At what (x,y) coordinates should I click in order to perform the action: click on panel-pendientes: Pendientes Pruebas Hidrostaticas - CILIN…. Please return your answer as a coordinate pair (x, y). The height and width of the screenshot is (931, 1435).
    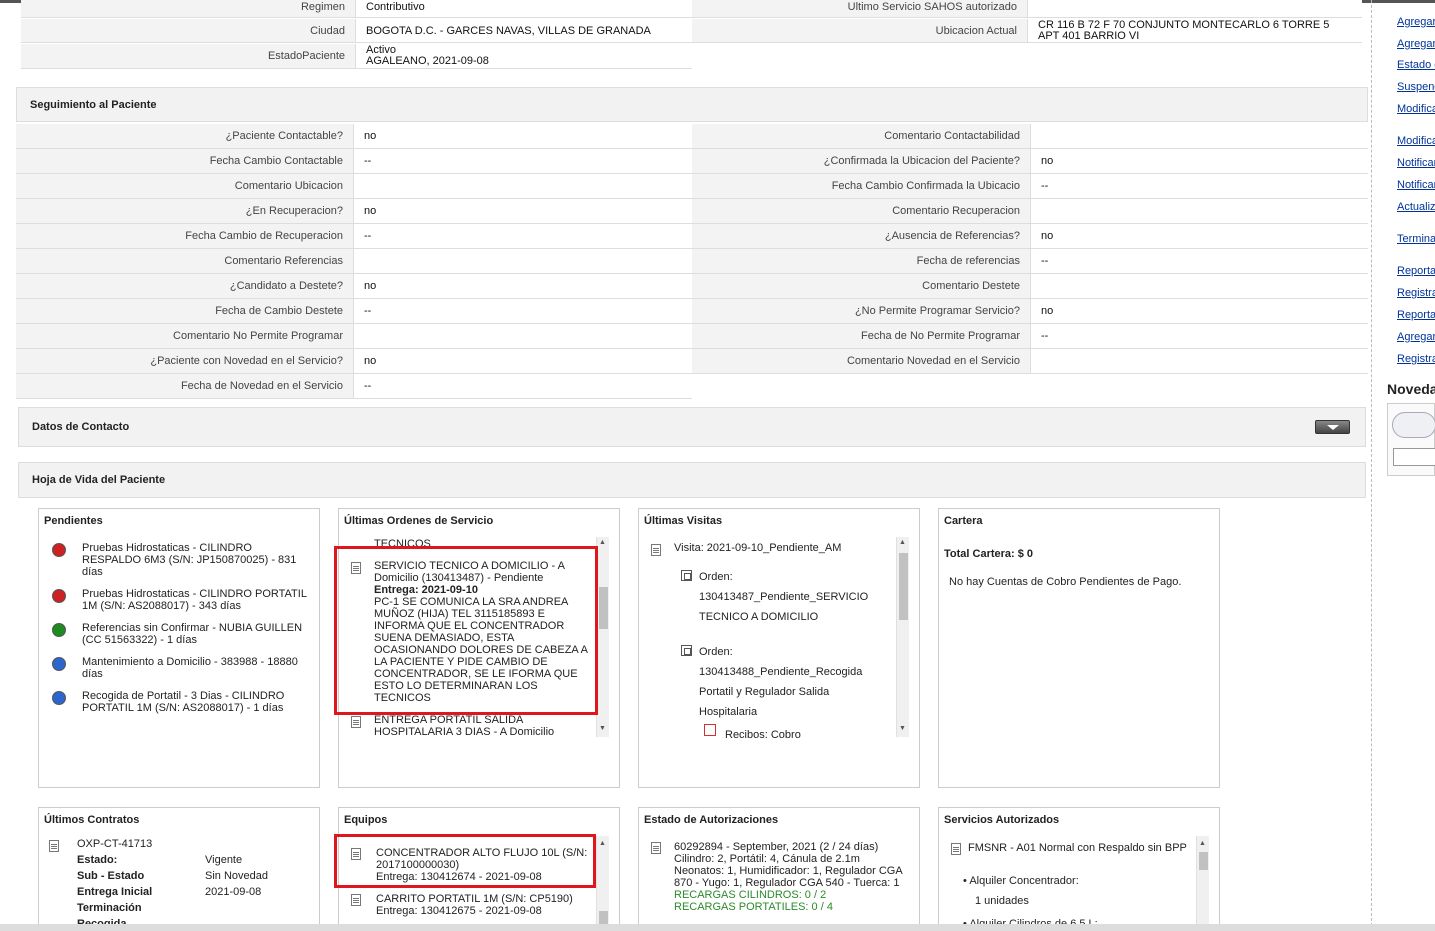
    Looking at the image, I should click on (179, 648).